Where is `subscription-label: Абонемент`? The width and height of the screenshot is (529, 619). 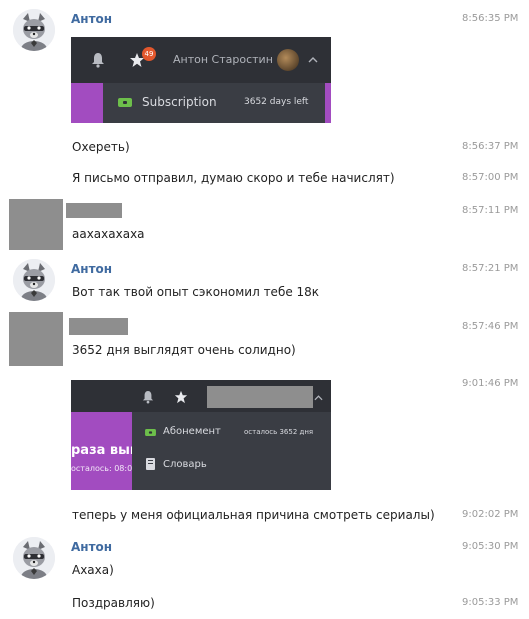
subscription-label: Абонемент is located at coordinates (192, 431).